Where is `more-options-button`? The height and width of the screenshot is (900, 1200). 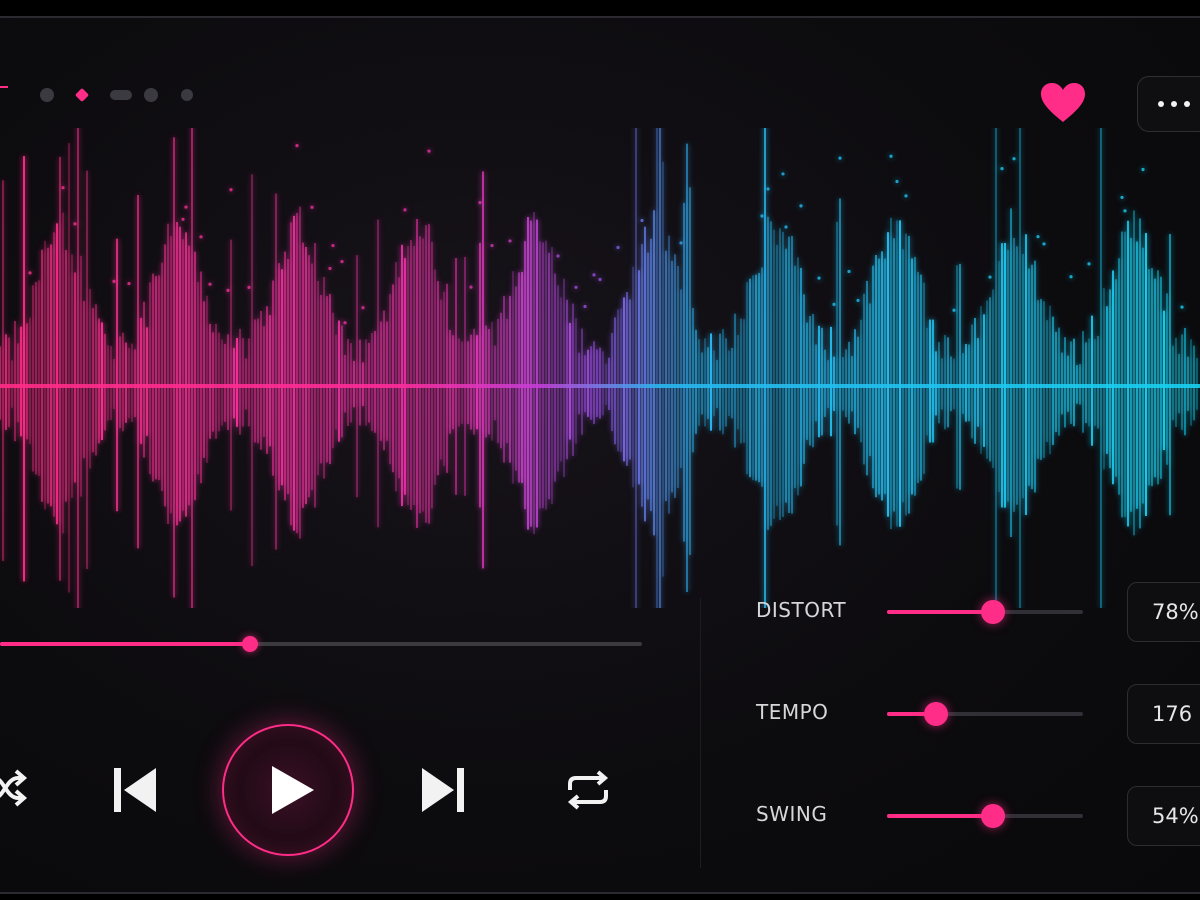
more-options-button is located at coordinates (1168, 104).